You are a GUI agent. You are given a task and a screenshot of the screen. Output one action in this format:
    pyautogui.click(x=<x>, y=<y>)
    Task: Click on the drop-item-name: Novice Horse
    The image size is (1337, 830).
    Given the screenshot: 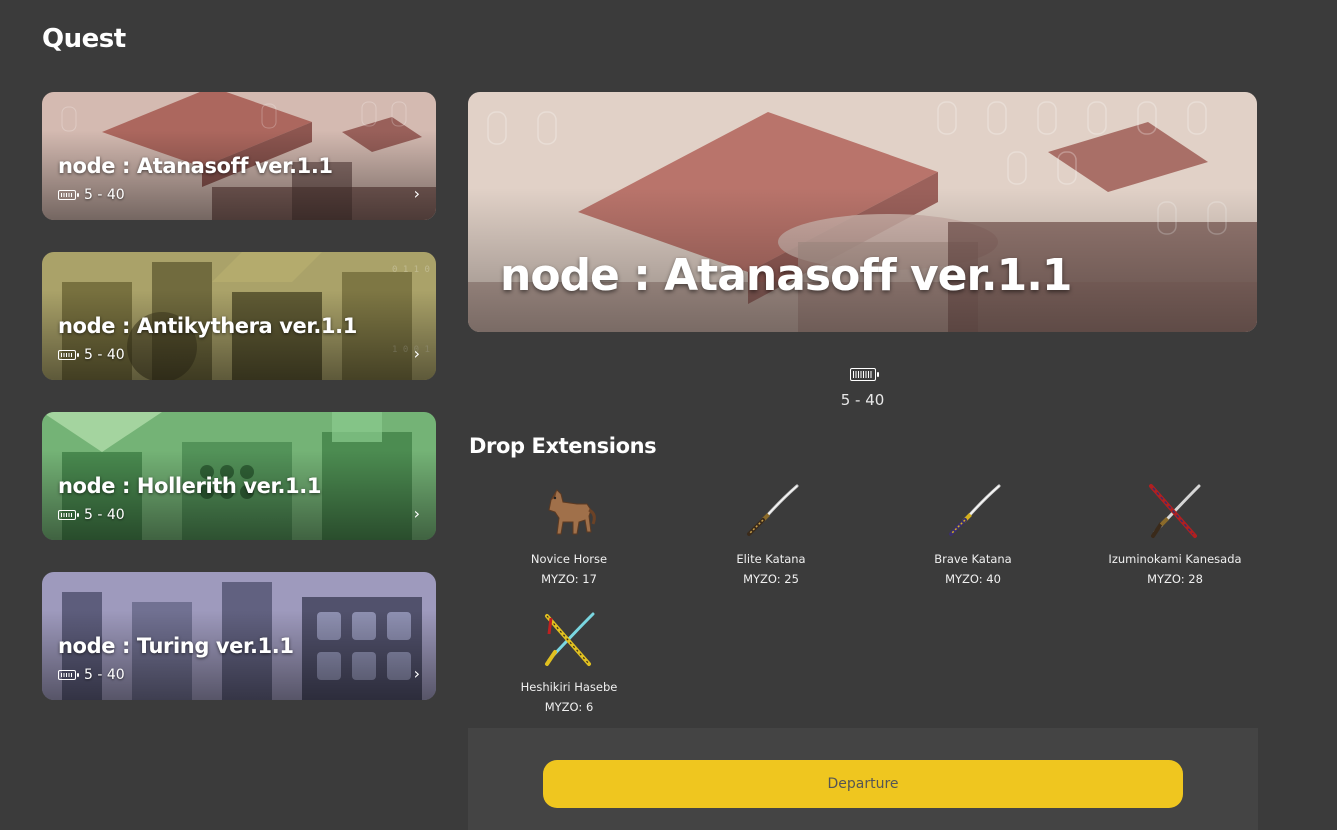 What is the action you would take?
    pyautogui.click(x=569, y=559)
    